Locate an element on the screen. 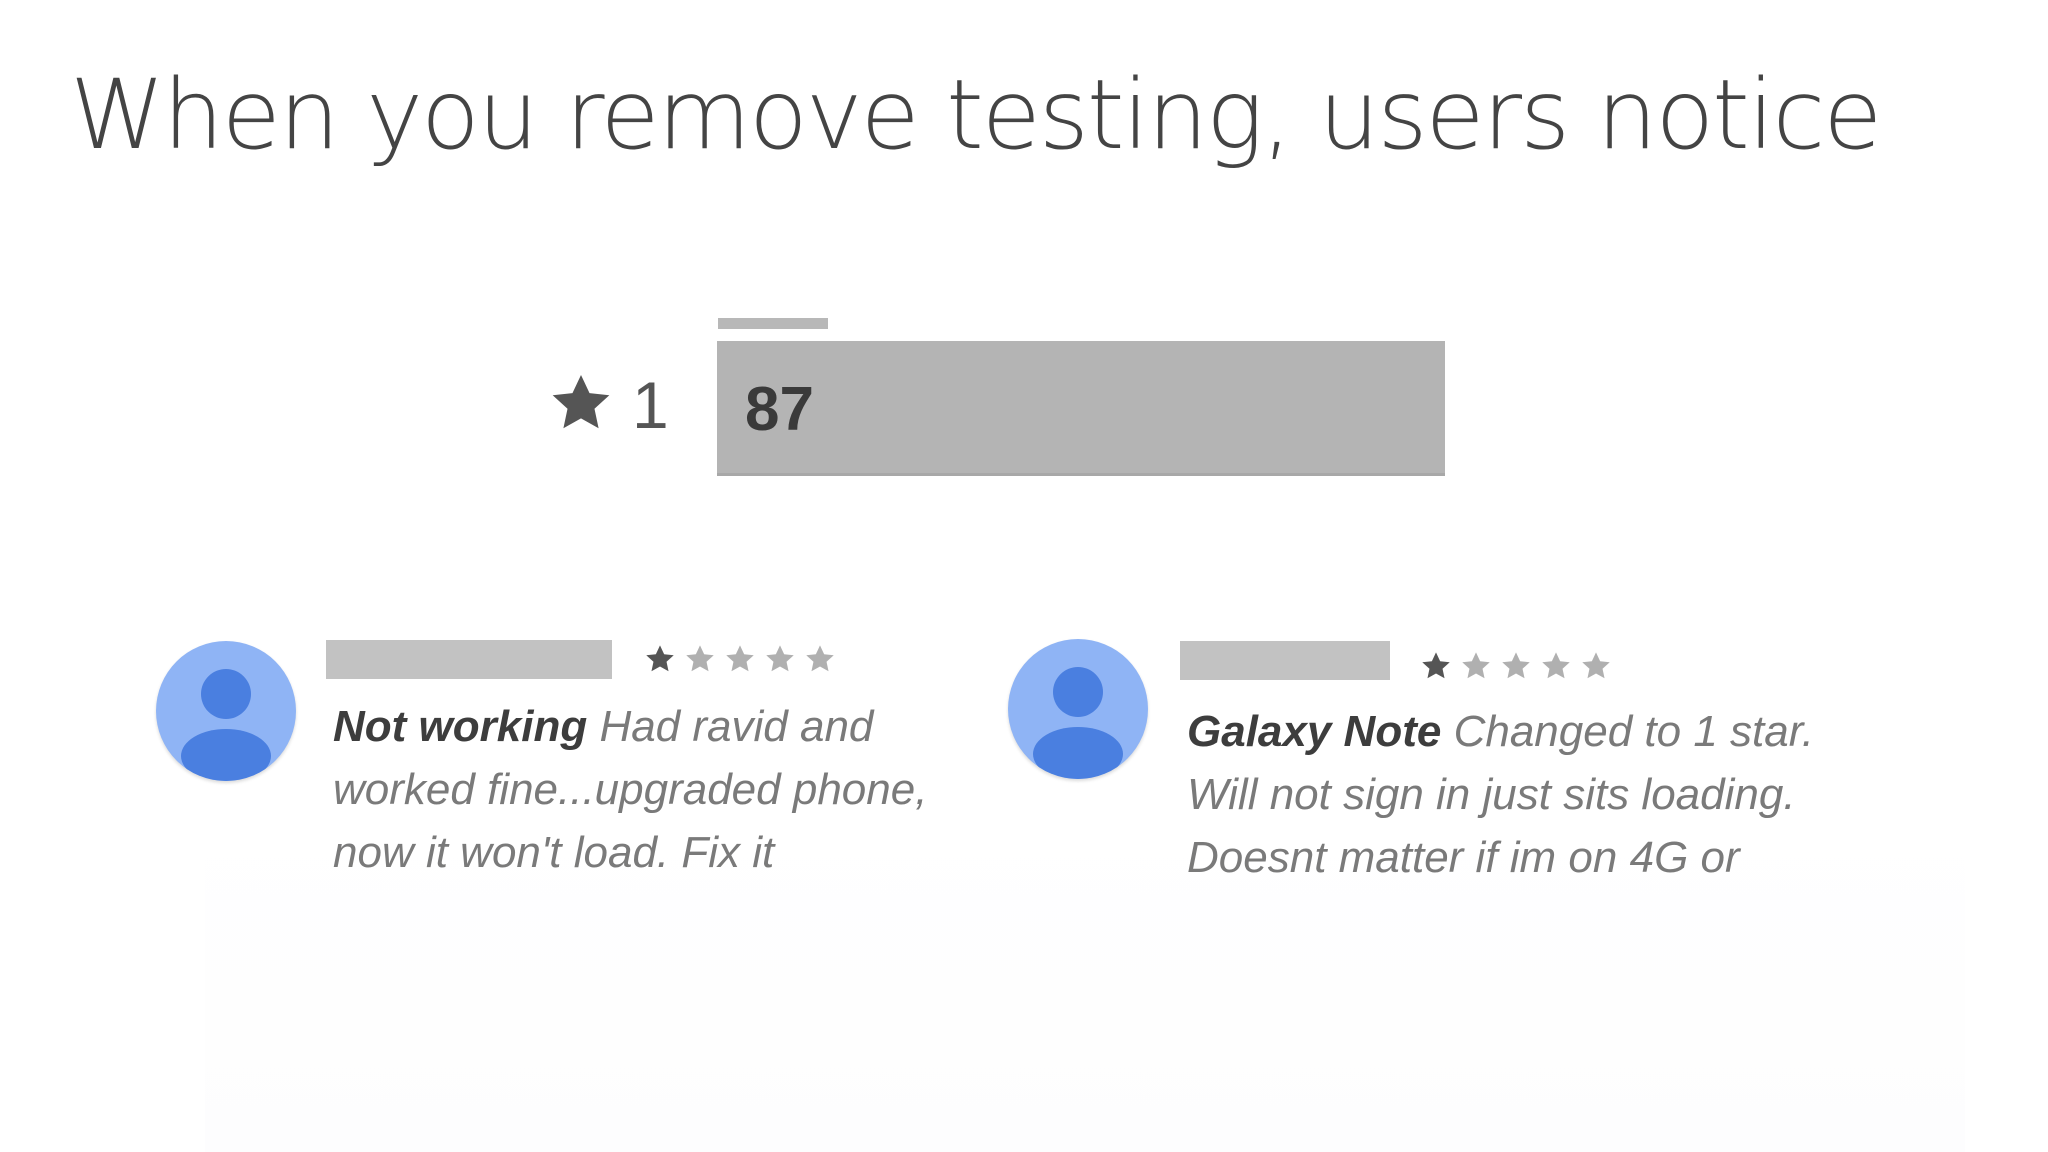 The image size is (2048, 1152). review-body-line: Doesnt matter if im on 4G or is located at coordinates (1463, 857).